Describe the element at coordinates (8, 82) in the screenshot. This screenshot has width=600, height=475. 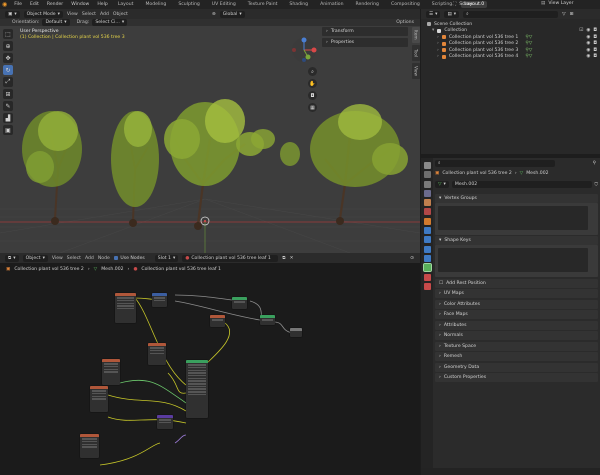
I see `scale-tool-icon: ⤢` at that location.